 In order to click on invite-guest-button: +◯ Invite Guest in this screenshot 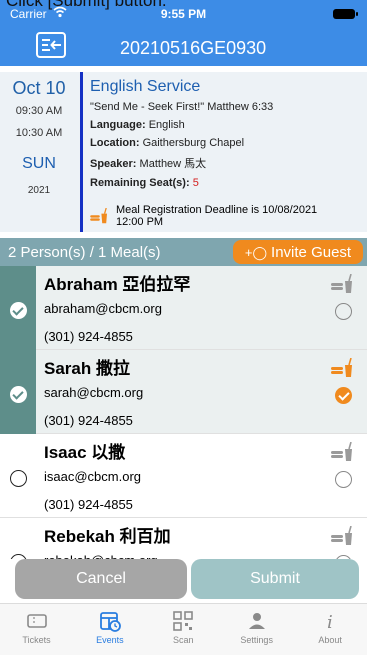, I will do `click(298, 252)`.